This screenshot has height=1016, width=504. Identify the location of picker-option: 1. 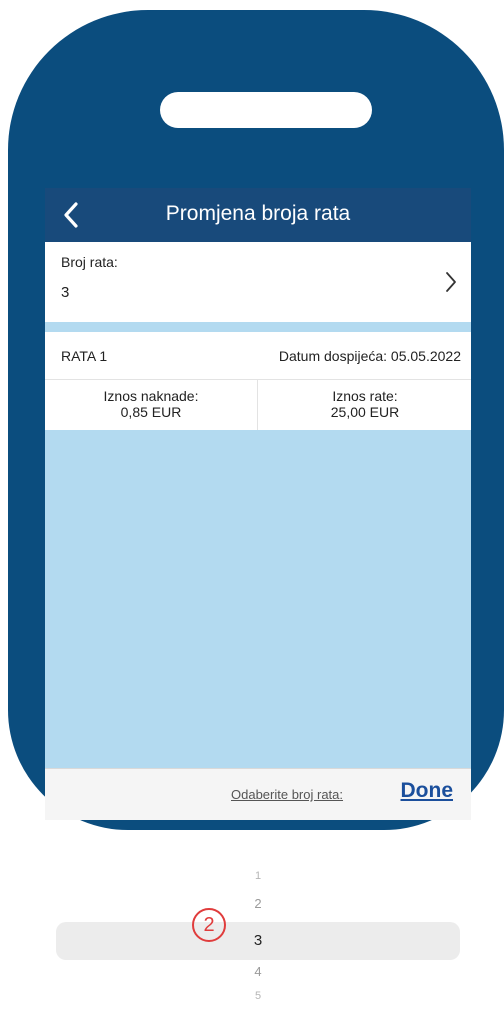
(258, 876).